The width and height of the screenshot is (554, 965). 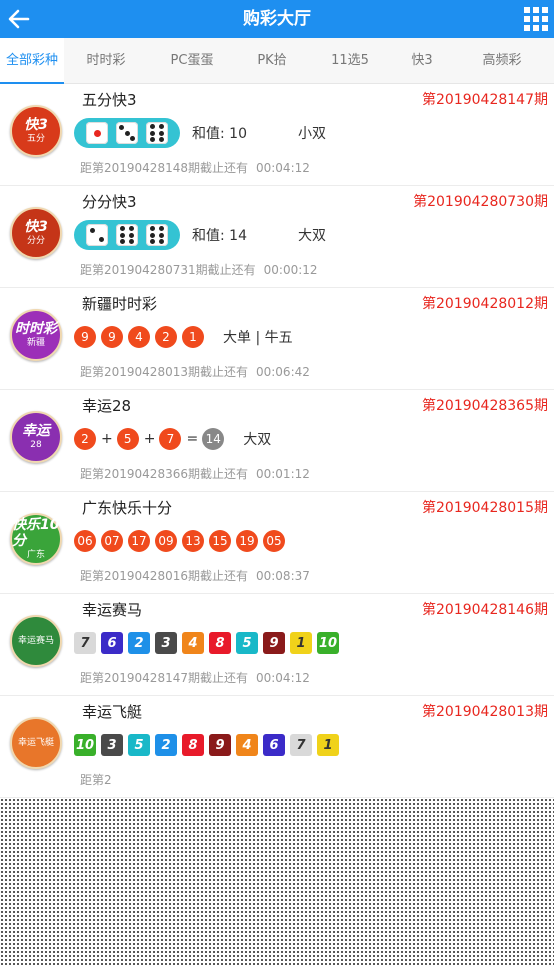 I want to click on logo-main-text: 幸运, so click(x=36, y=431).